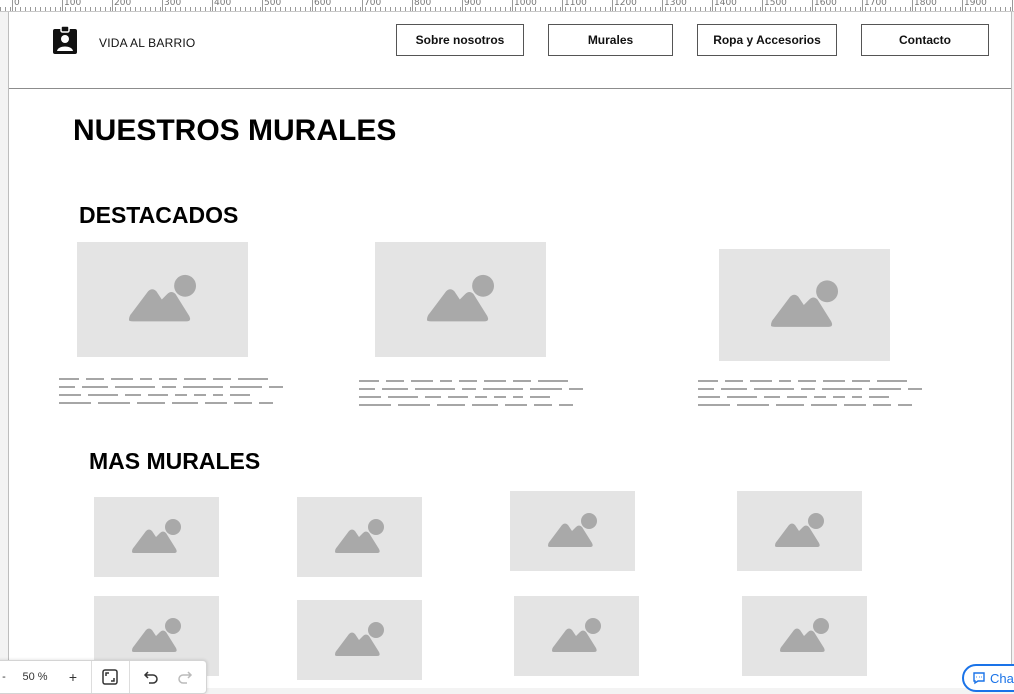 Image resolution: width=1014 pixels, height=694 pixels. What do you see at coordinates (925, 4) in the screenshot?
I see `ruler-label: 1800` at bounding box center [925, 4].